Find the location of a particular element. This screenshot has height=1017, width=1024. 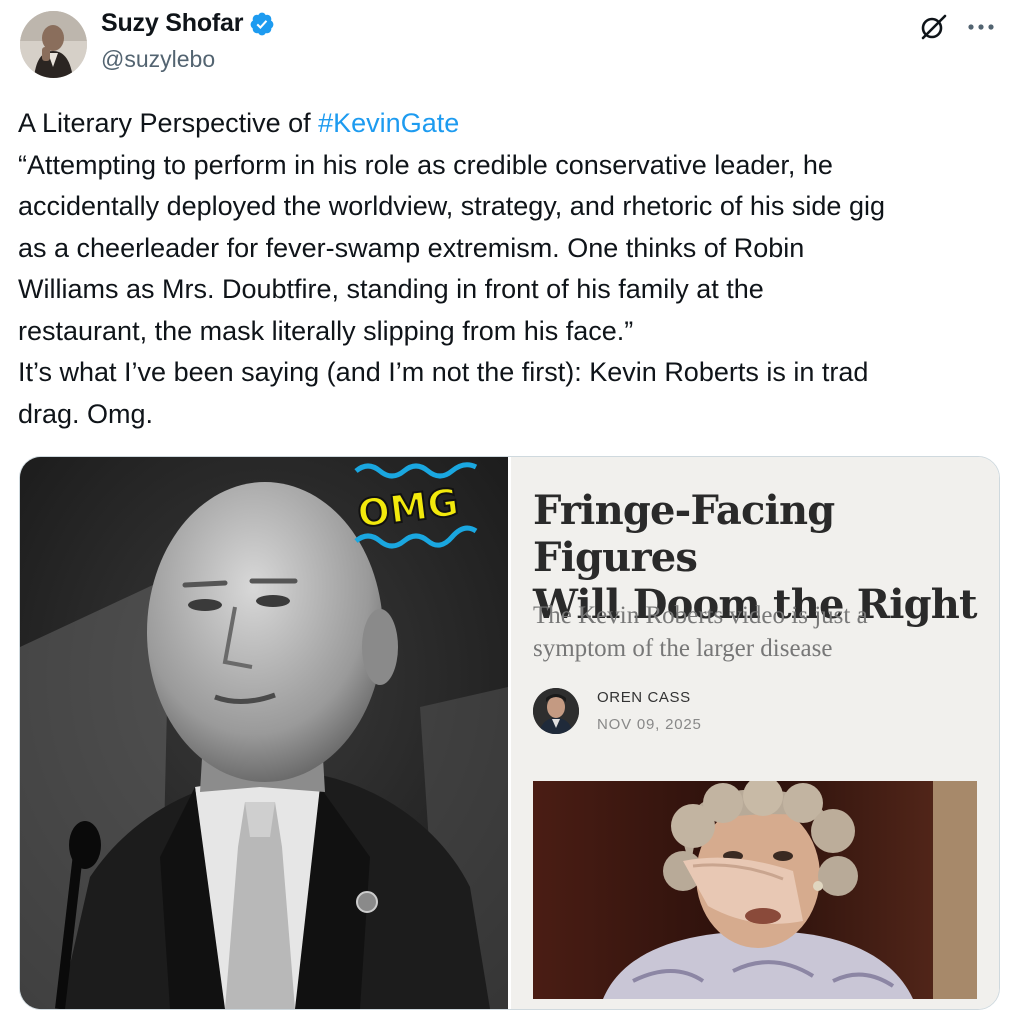

more-options-icon is located at coordinates (981, 27).